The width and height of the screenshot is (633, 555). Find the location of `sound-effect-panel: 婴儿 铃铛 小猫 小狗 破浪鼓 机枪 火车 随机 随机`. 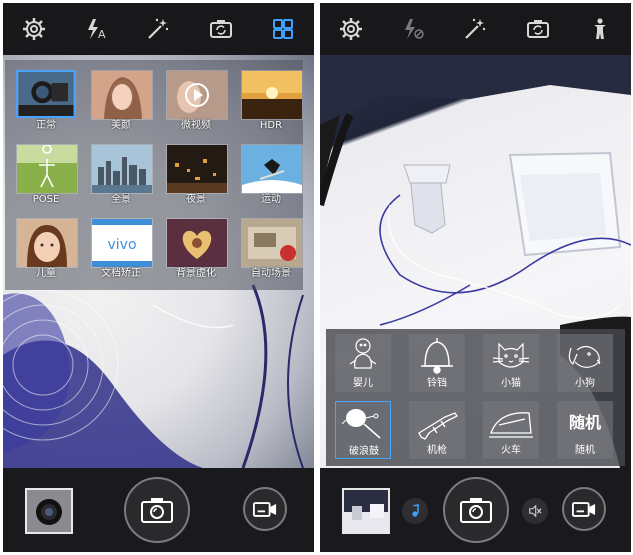

sound-effect-panel: 婴儿 铃铛 小猫 小狗 破浪鼓 机枪 火车 随机 随机 is located at coordinates (475, 397).